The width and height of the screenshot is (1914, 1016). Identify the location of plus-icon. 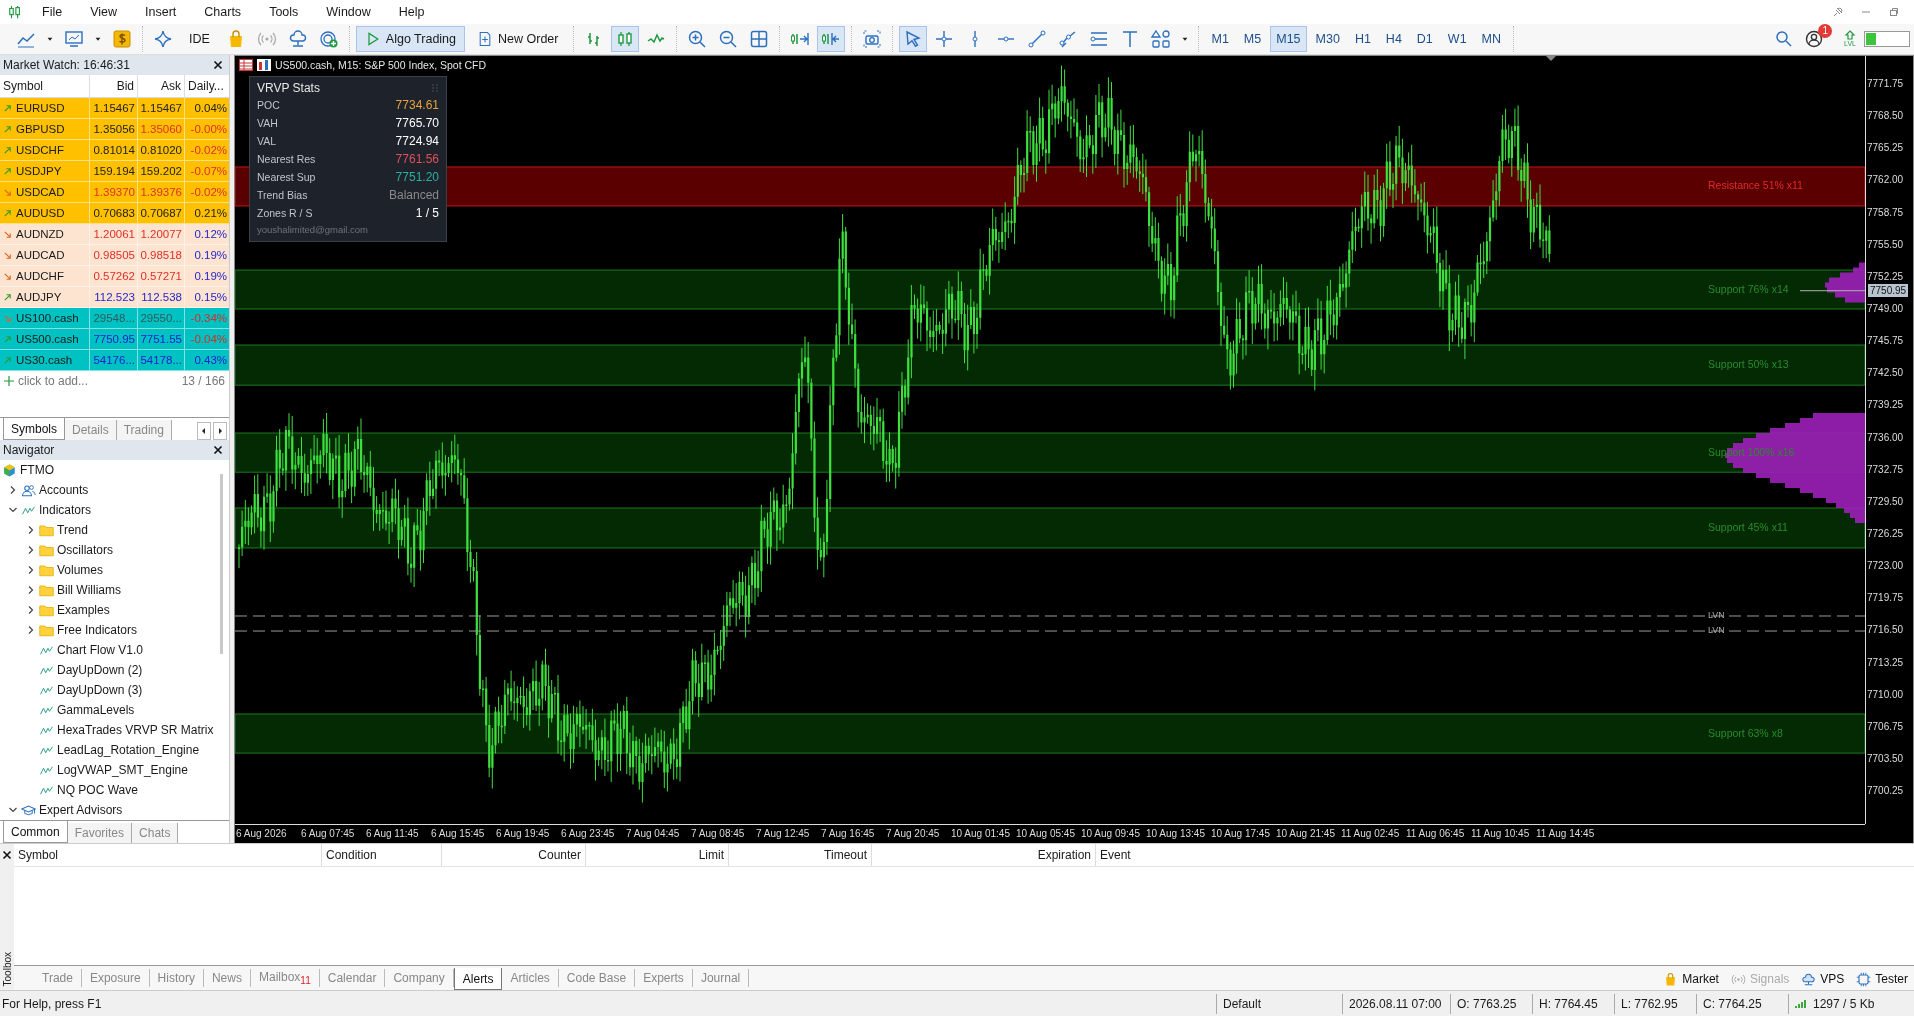
(9, 381).